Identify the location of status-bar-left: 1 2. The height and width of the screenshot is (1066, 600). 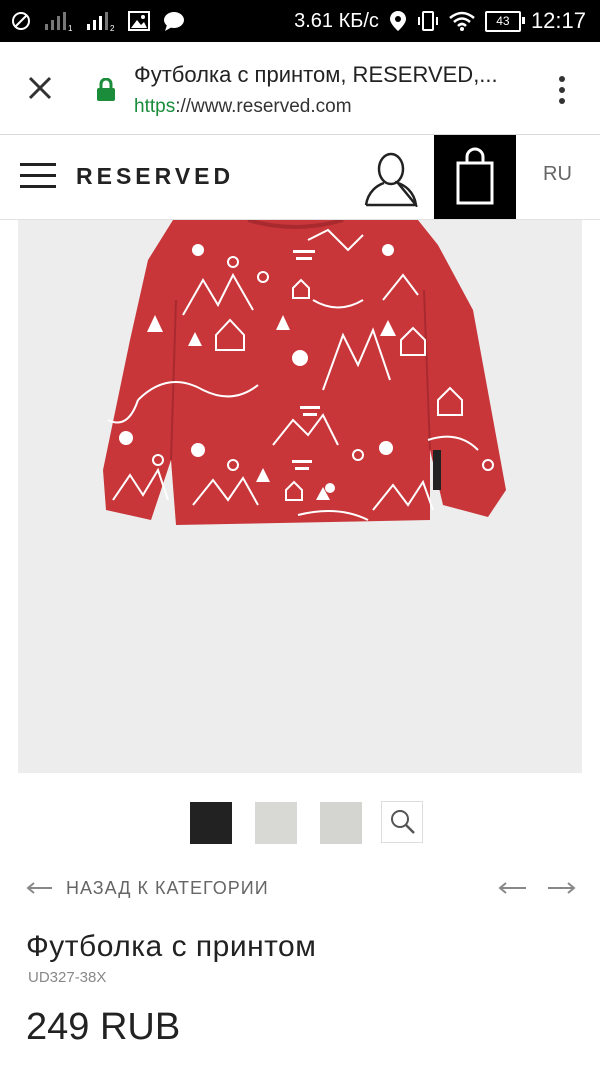
(98, 21).